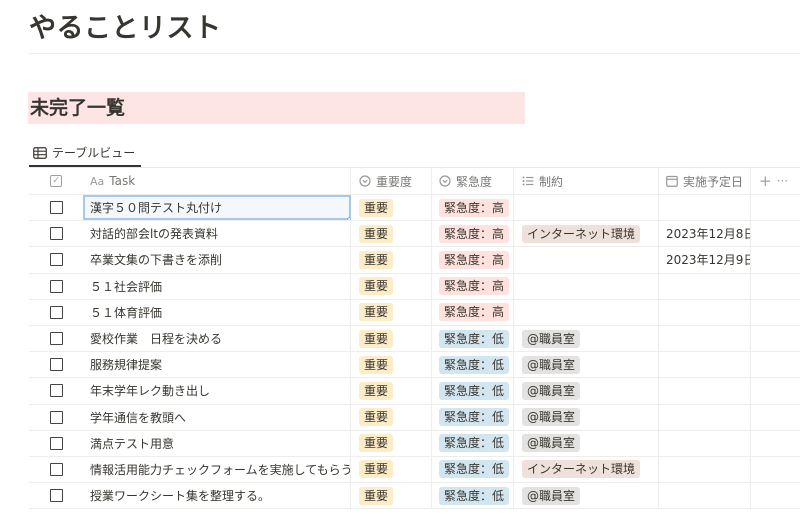 The image size is (800, 514). I want to click on table-row: ５１体育評価 重要 緊急度：高, so click(414, 312).